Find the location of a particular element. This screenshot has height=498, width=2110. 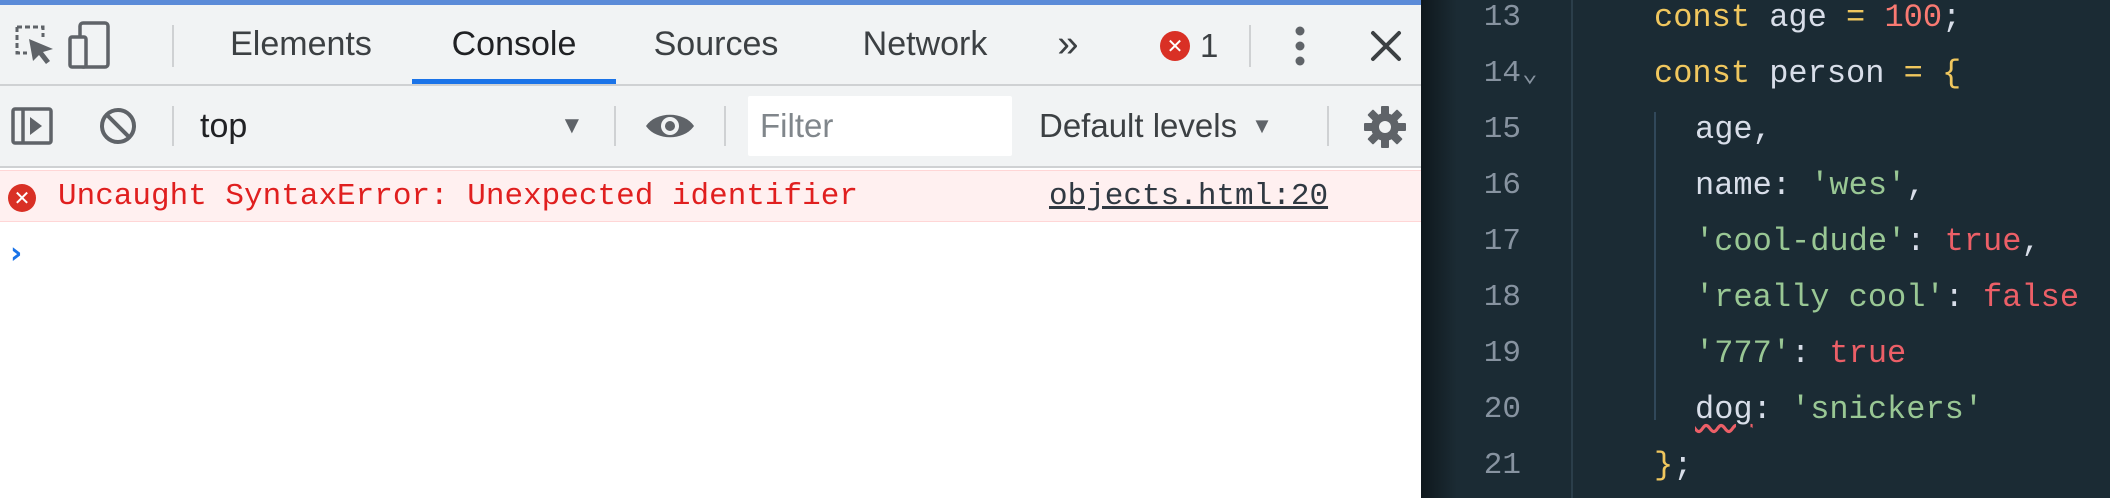

code-token: 'wes' is located at coordinates (1858, 185).